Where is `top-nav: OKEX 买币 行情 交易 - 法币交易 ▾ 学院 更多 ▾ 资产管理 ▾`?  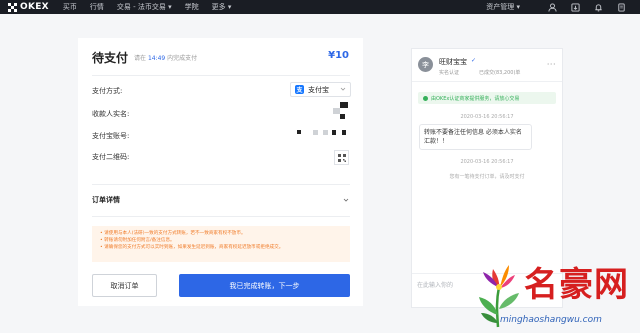 top-nav: OKEX 买币 行情 交易 - 法币交易 ▾ 学院 更多 ▾ 资产管理 ▾ is located at coordinates (320, 7).